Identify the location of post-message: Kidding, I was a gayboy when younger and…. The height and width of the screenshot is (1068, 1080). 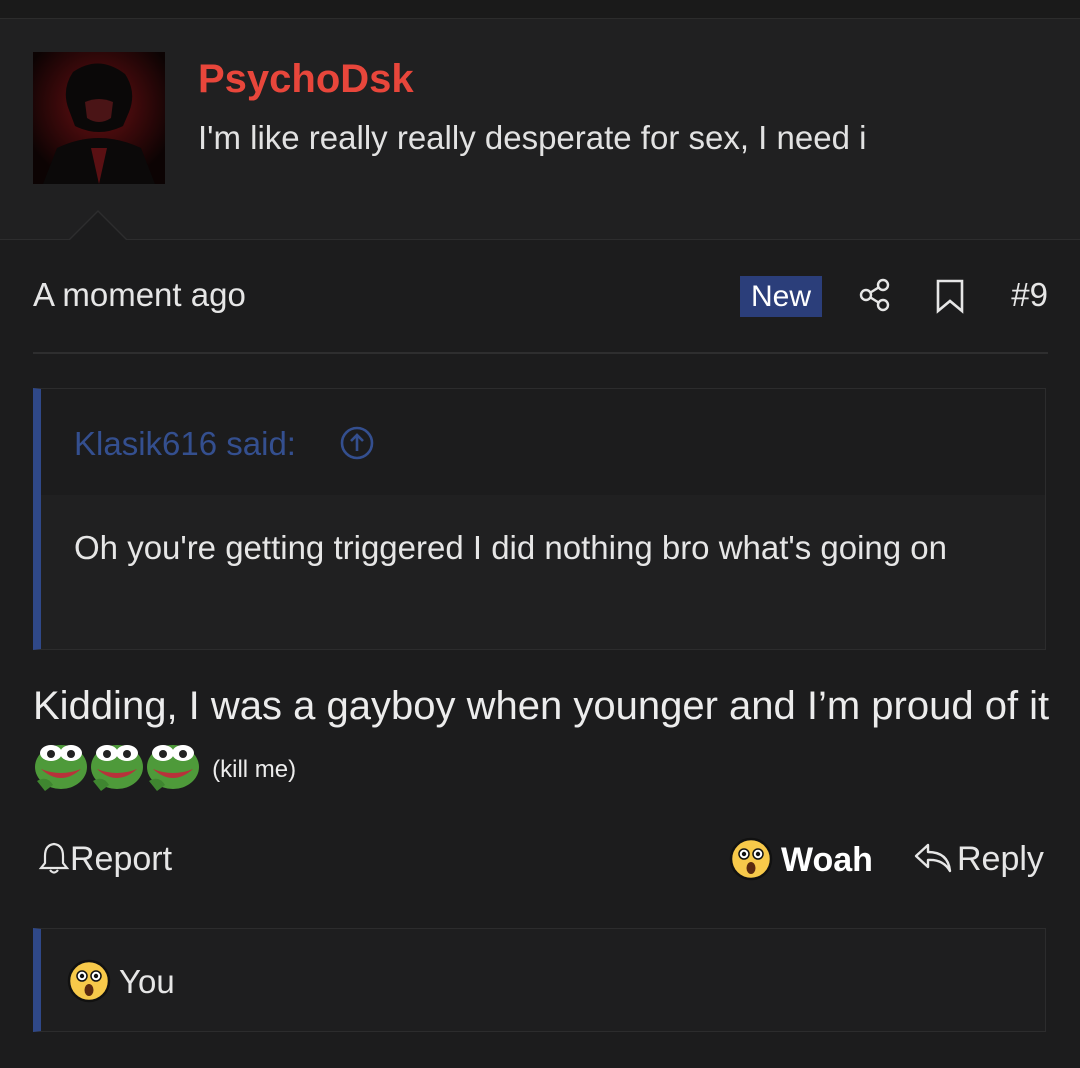
(543, 738).